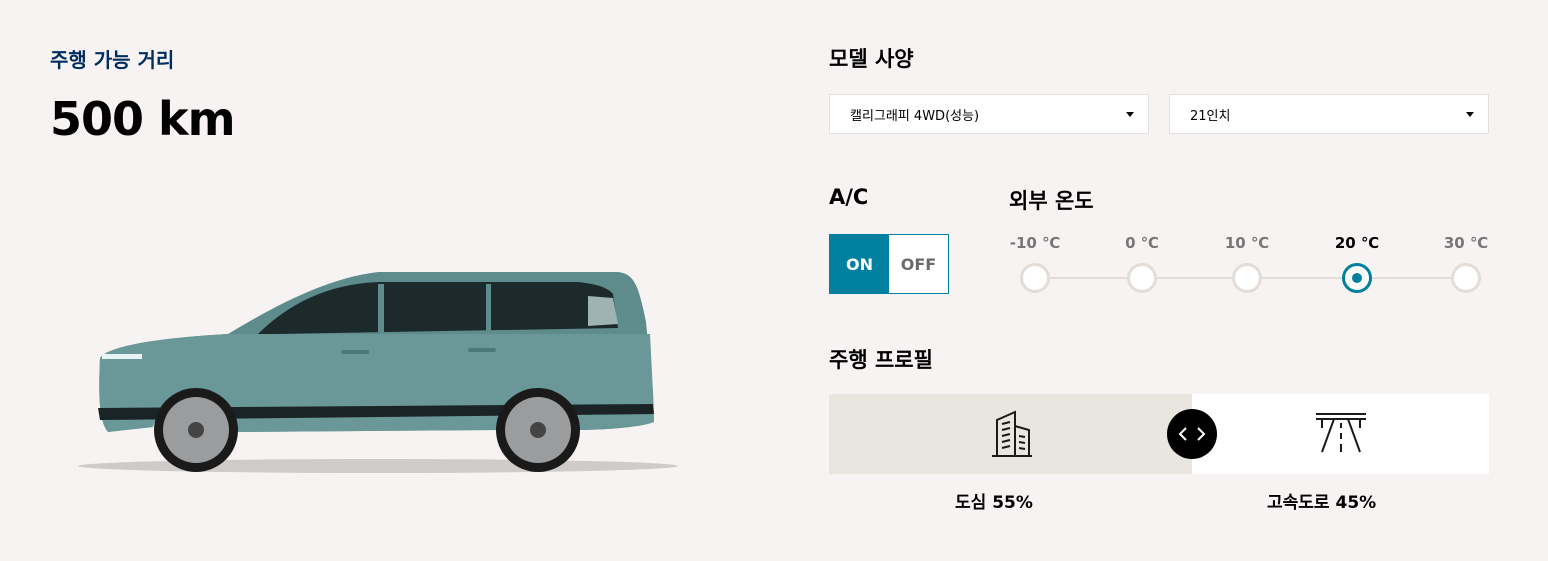 The image size is (1548, 561). I want to click on profile-slider-handle, so click(1192, 434).